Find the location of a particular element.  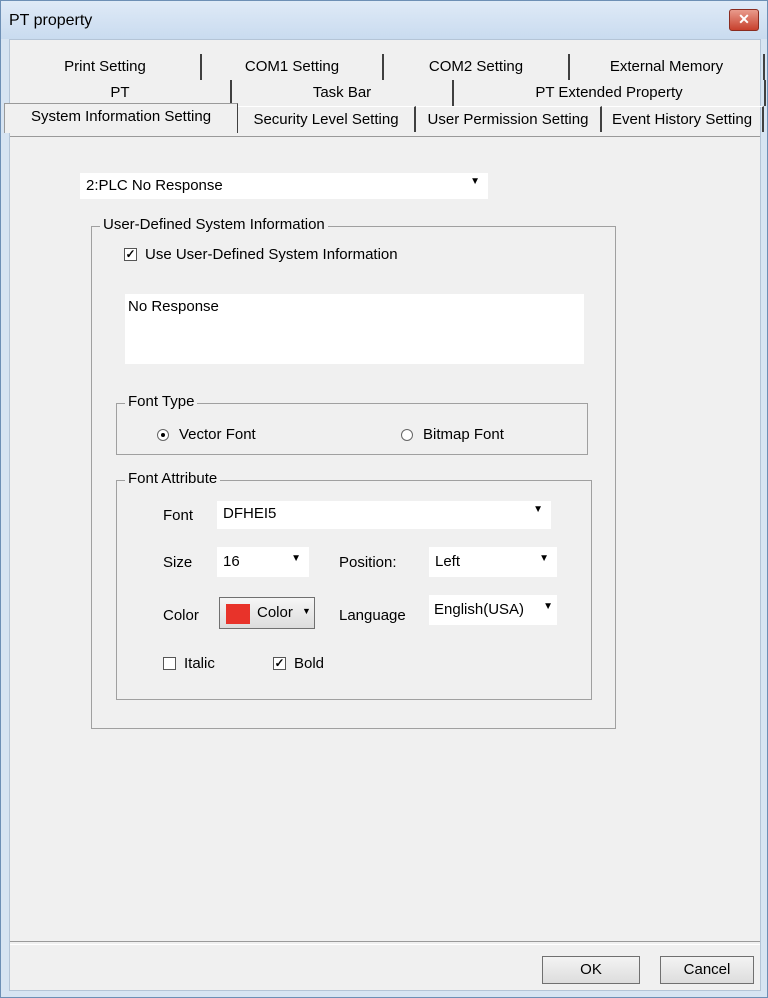

close-icon: ✕ is located at coordinates (744, 19).